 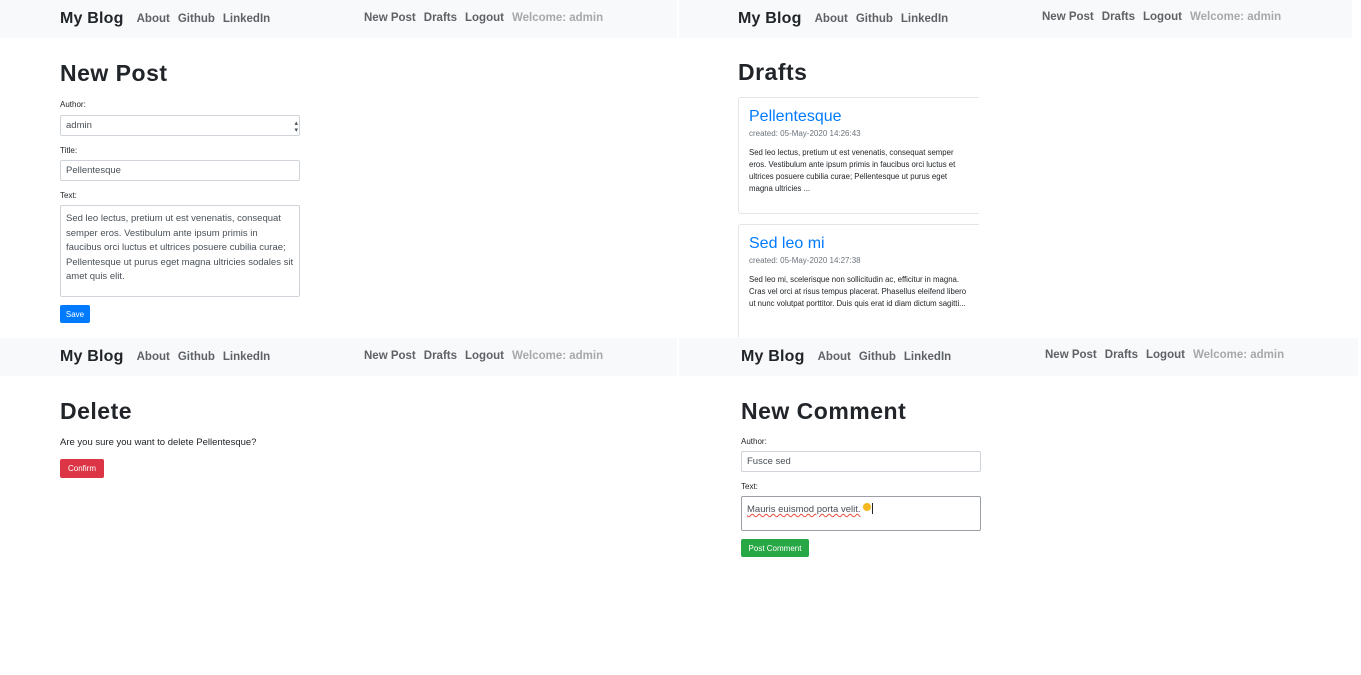 What do you see at coordinates (859, 117) in the screenshot?
I see `draft-title-link: Pellentesque` at bounding box center [859, 117].